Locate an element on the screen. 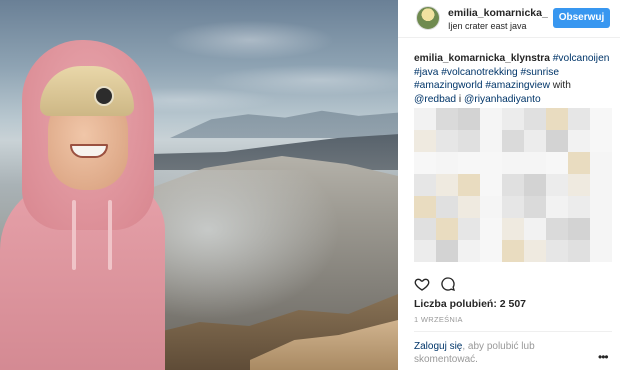  mention: @riyanhadiyanto is located at coordinates (502, 99).